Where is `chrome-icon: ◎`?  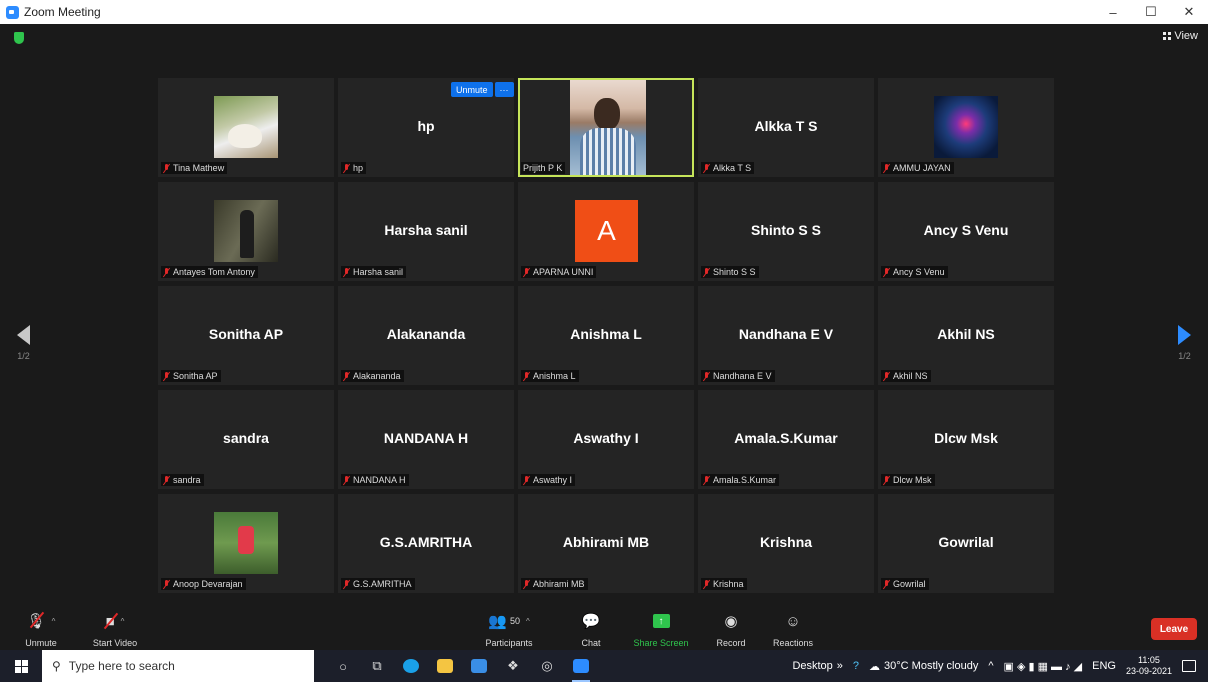
chrome-icon: ◎ is located at coordinates (547, 666).